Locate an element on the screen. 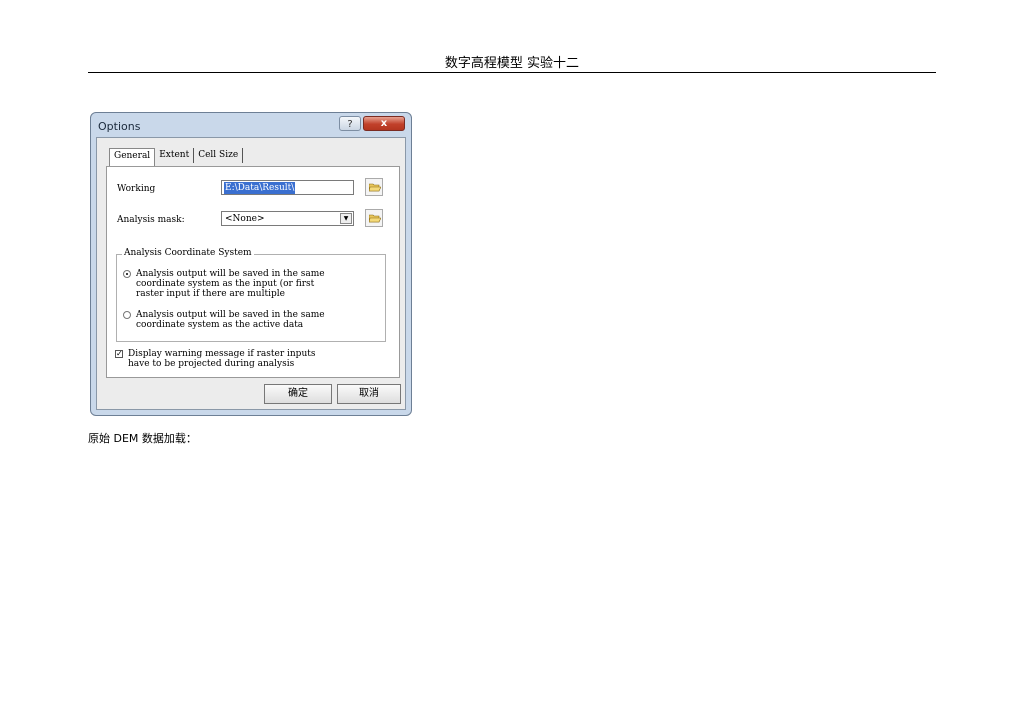 Image resolution: width=1024 pixels, height=724 pixels. tab-extent: Extent is located at coordinates (175, 155).